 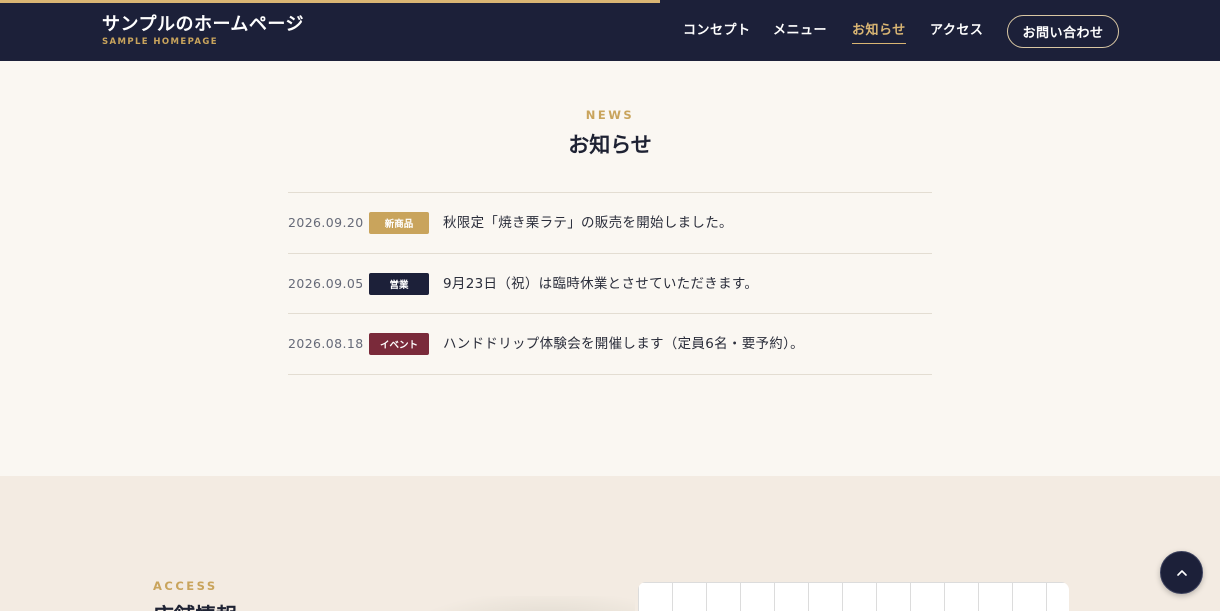 I want to click on contact-button: お問い合わせ, so click(x=1063, y=31).